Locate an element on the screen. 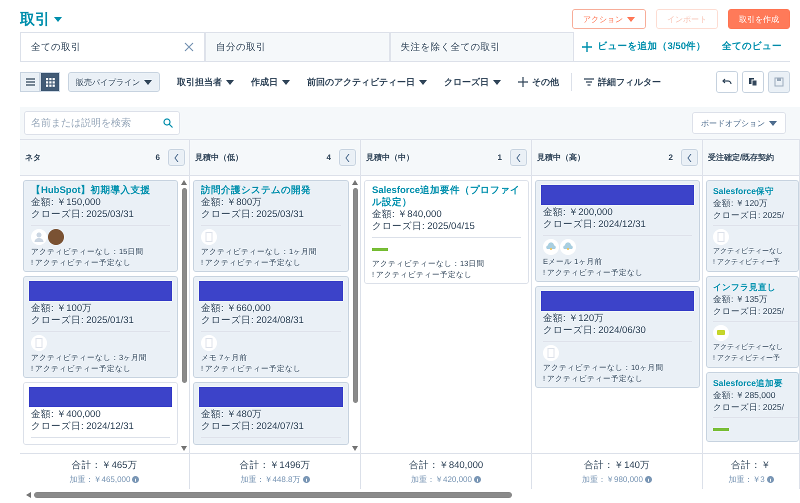  deal-amount: 金額: ￥800万 is located at coordinates (231, 203).